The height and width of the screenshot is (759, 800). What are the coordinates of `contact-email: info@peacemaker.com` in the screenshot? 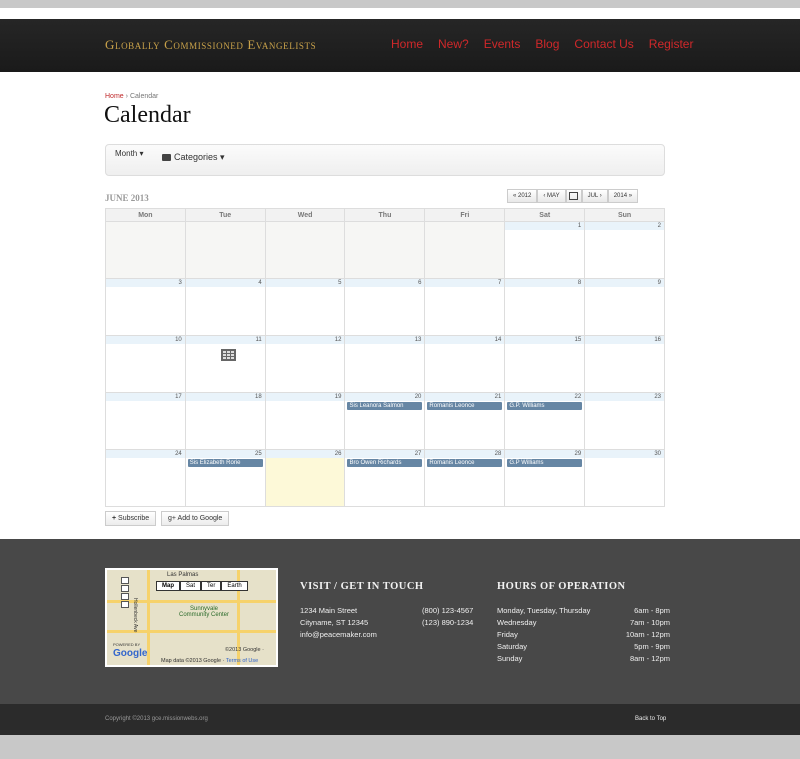 It's located at (338, 634).